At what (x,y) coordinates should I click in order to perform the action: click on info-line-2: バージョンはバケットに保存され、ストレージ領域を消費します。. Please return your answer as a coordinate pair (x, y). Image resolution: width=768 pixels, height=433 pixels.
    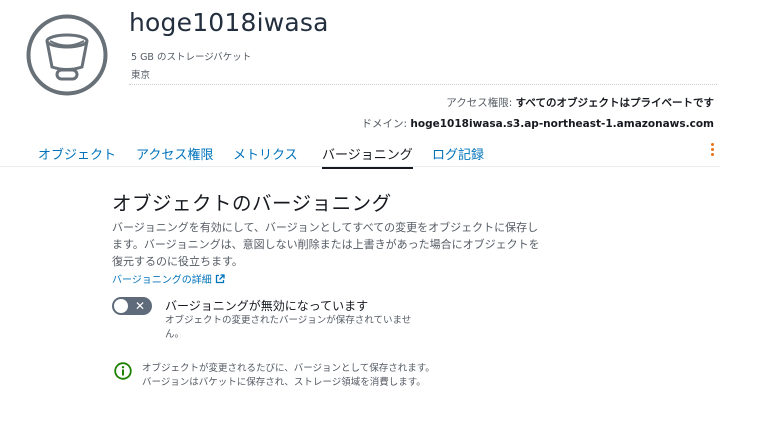
    Looking at the image, I should click on (284, 382).